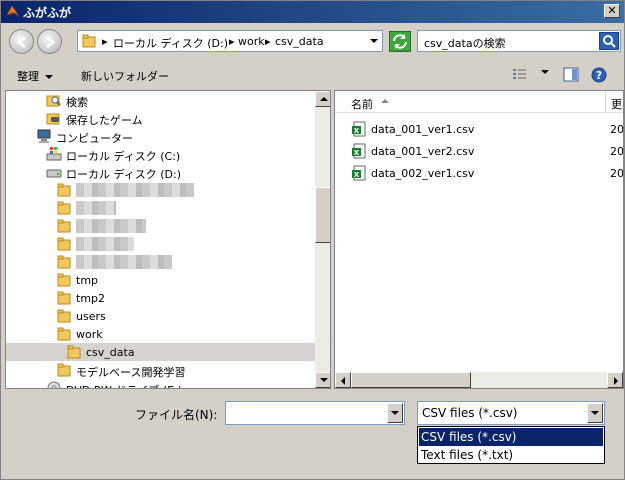  What do you see at coordinates (362, 104) in the screenshot?
I see `column-name-header: 名前` at bounding box center [362, 104].